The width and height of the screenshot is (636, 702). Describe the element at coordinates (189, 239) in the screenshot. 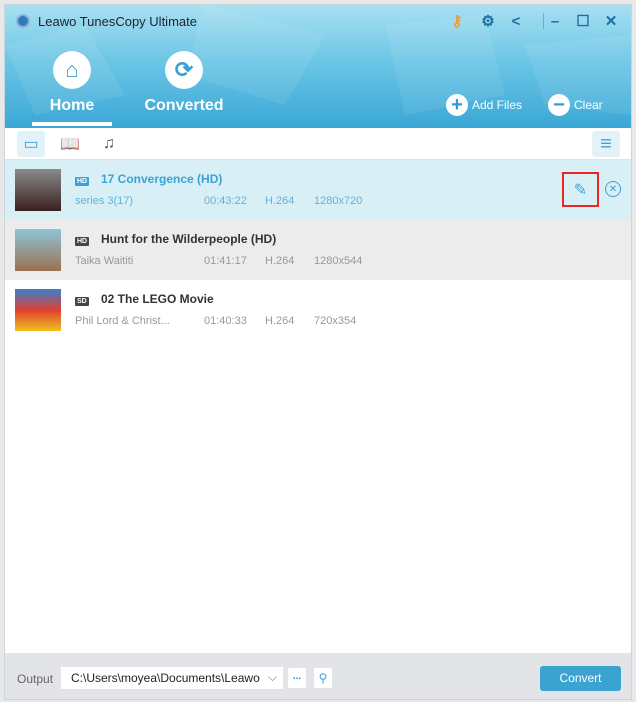

I see `video-title: Hunt for the Wilderpeople (HD)` at that location.